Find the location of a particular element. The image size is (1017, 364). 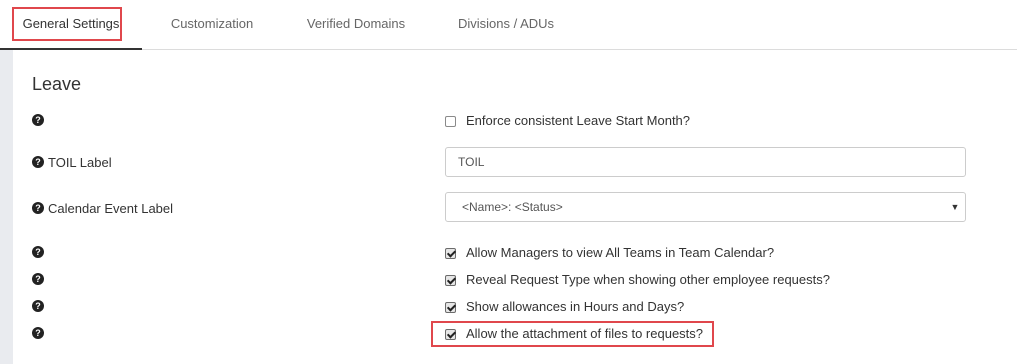

tab-verified-domains: Verified Domains is located at coordinates (356, 25).